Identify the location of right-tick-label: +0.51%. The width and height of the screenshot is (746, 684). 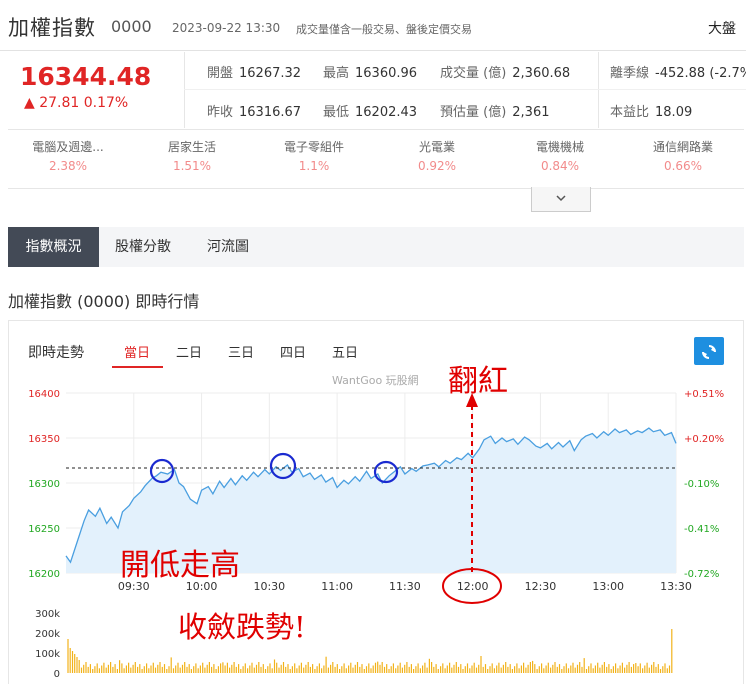
(704, 394).